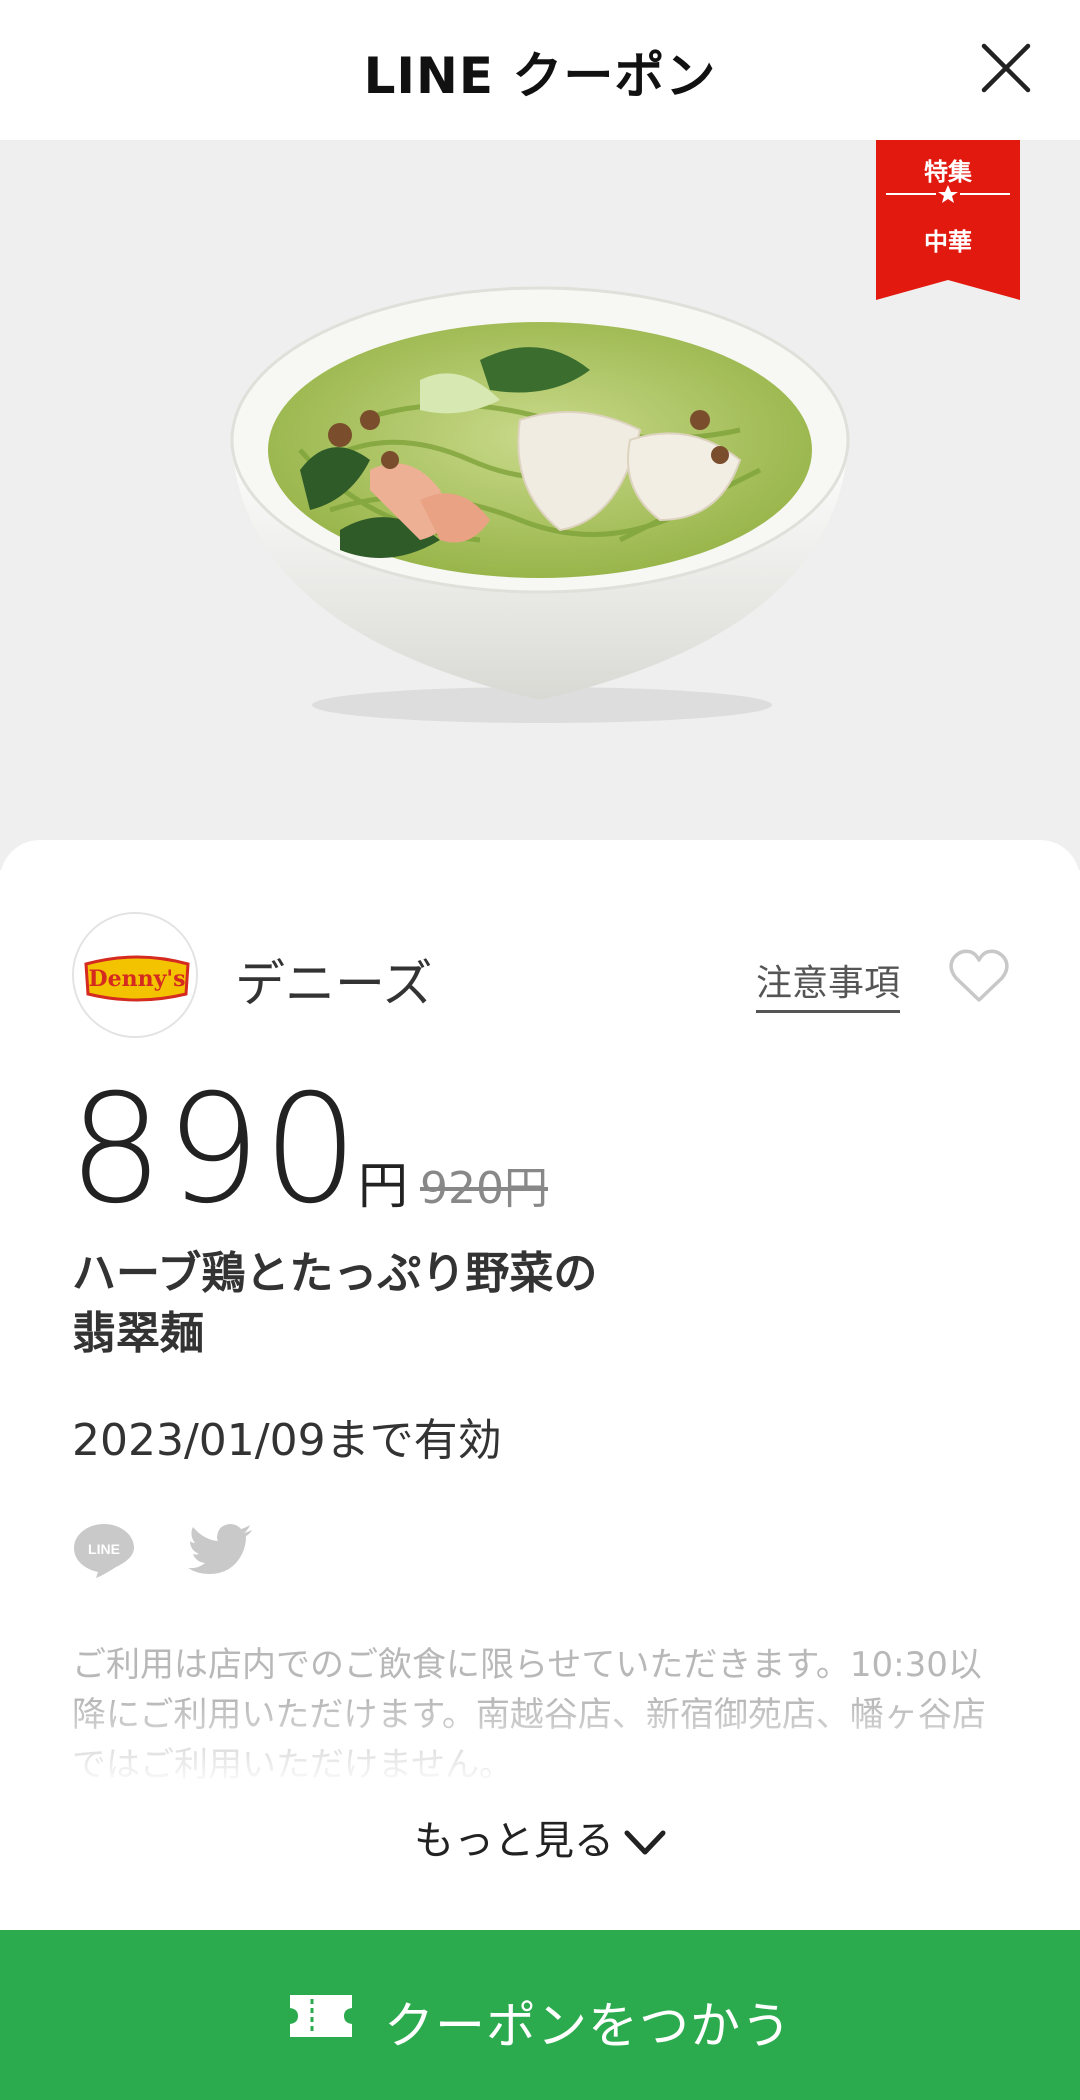 This screenshot has height=2100, width=1080. I want to click on twitter-icon, so click(221, 1551).